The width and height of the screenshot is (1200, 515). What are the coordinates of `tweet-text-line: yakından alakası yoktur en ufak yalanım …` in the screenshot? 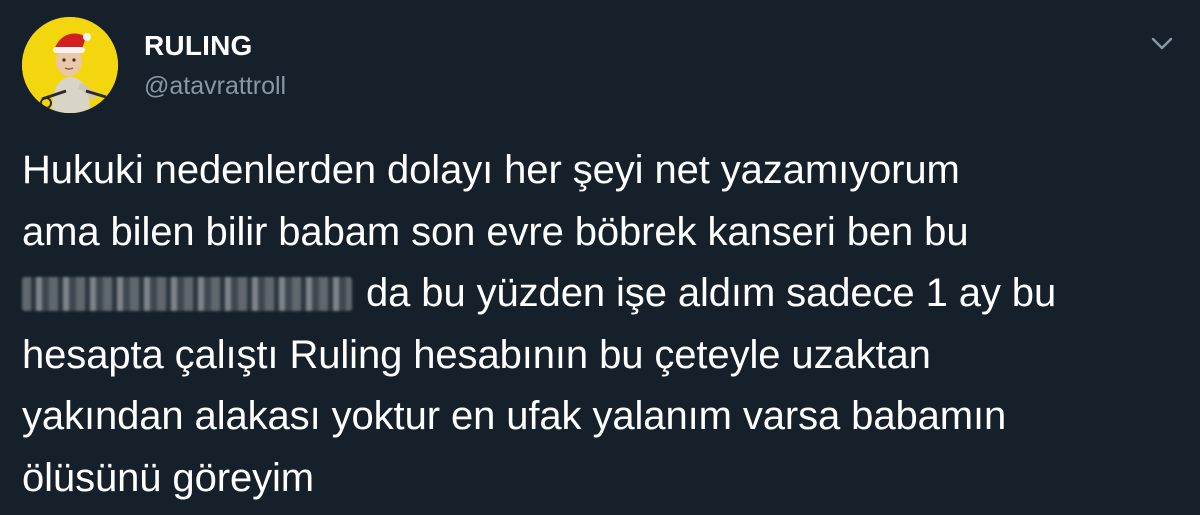 It's located at (514, 416).